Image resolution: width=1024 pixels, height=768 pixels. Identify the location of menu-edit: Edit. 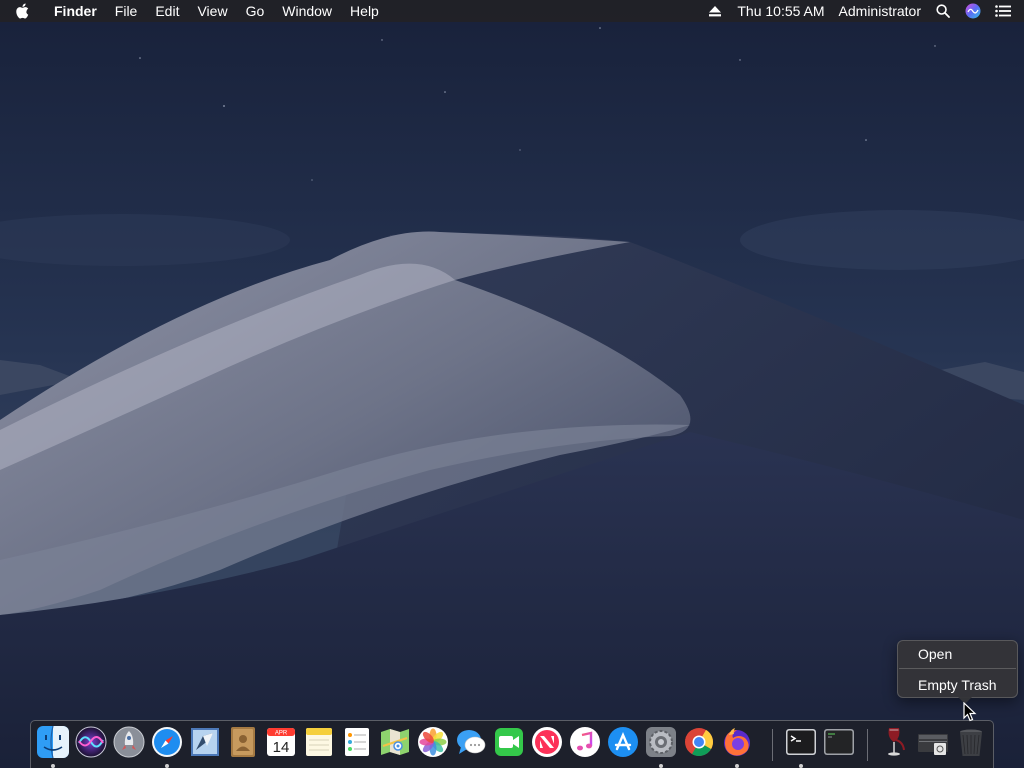
(167, 11).